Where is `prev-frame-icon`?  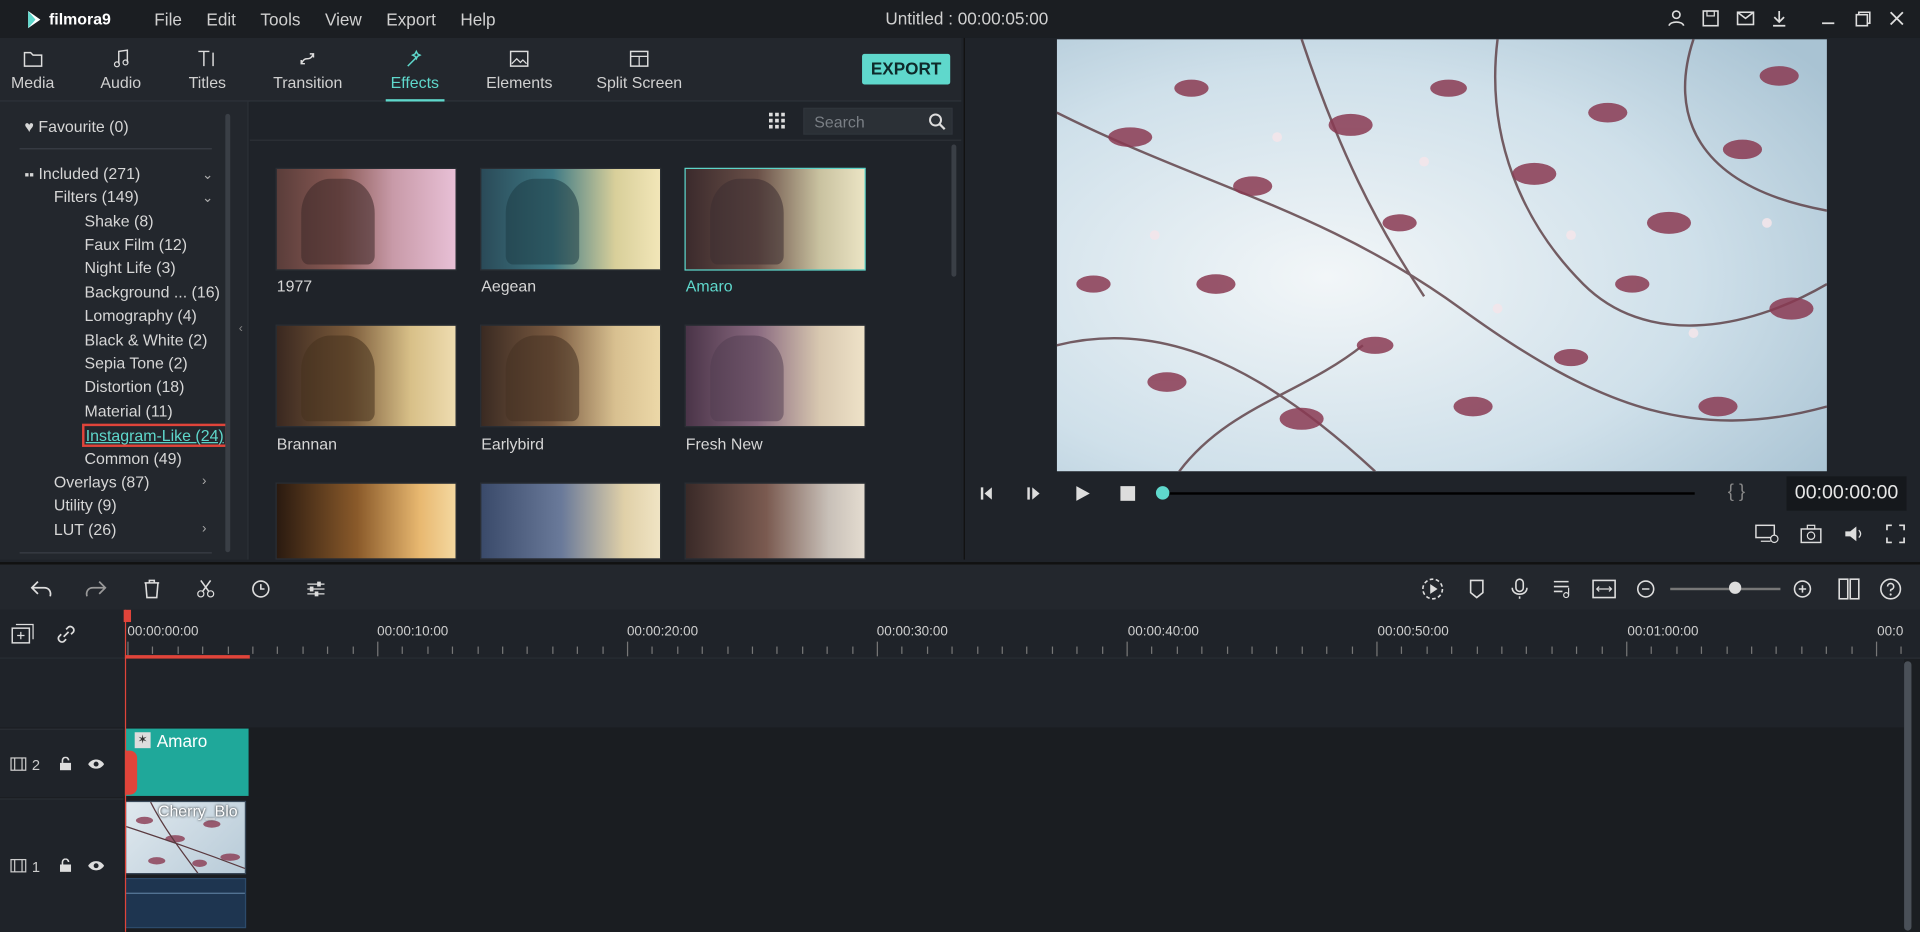 prev-frame-icon is located at coordinates (988, 496).